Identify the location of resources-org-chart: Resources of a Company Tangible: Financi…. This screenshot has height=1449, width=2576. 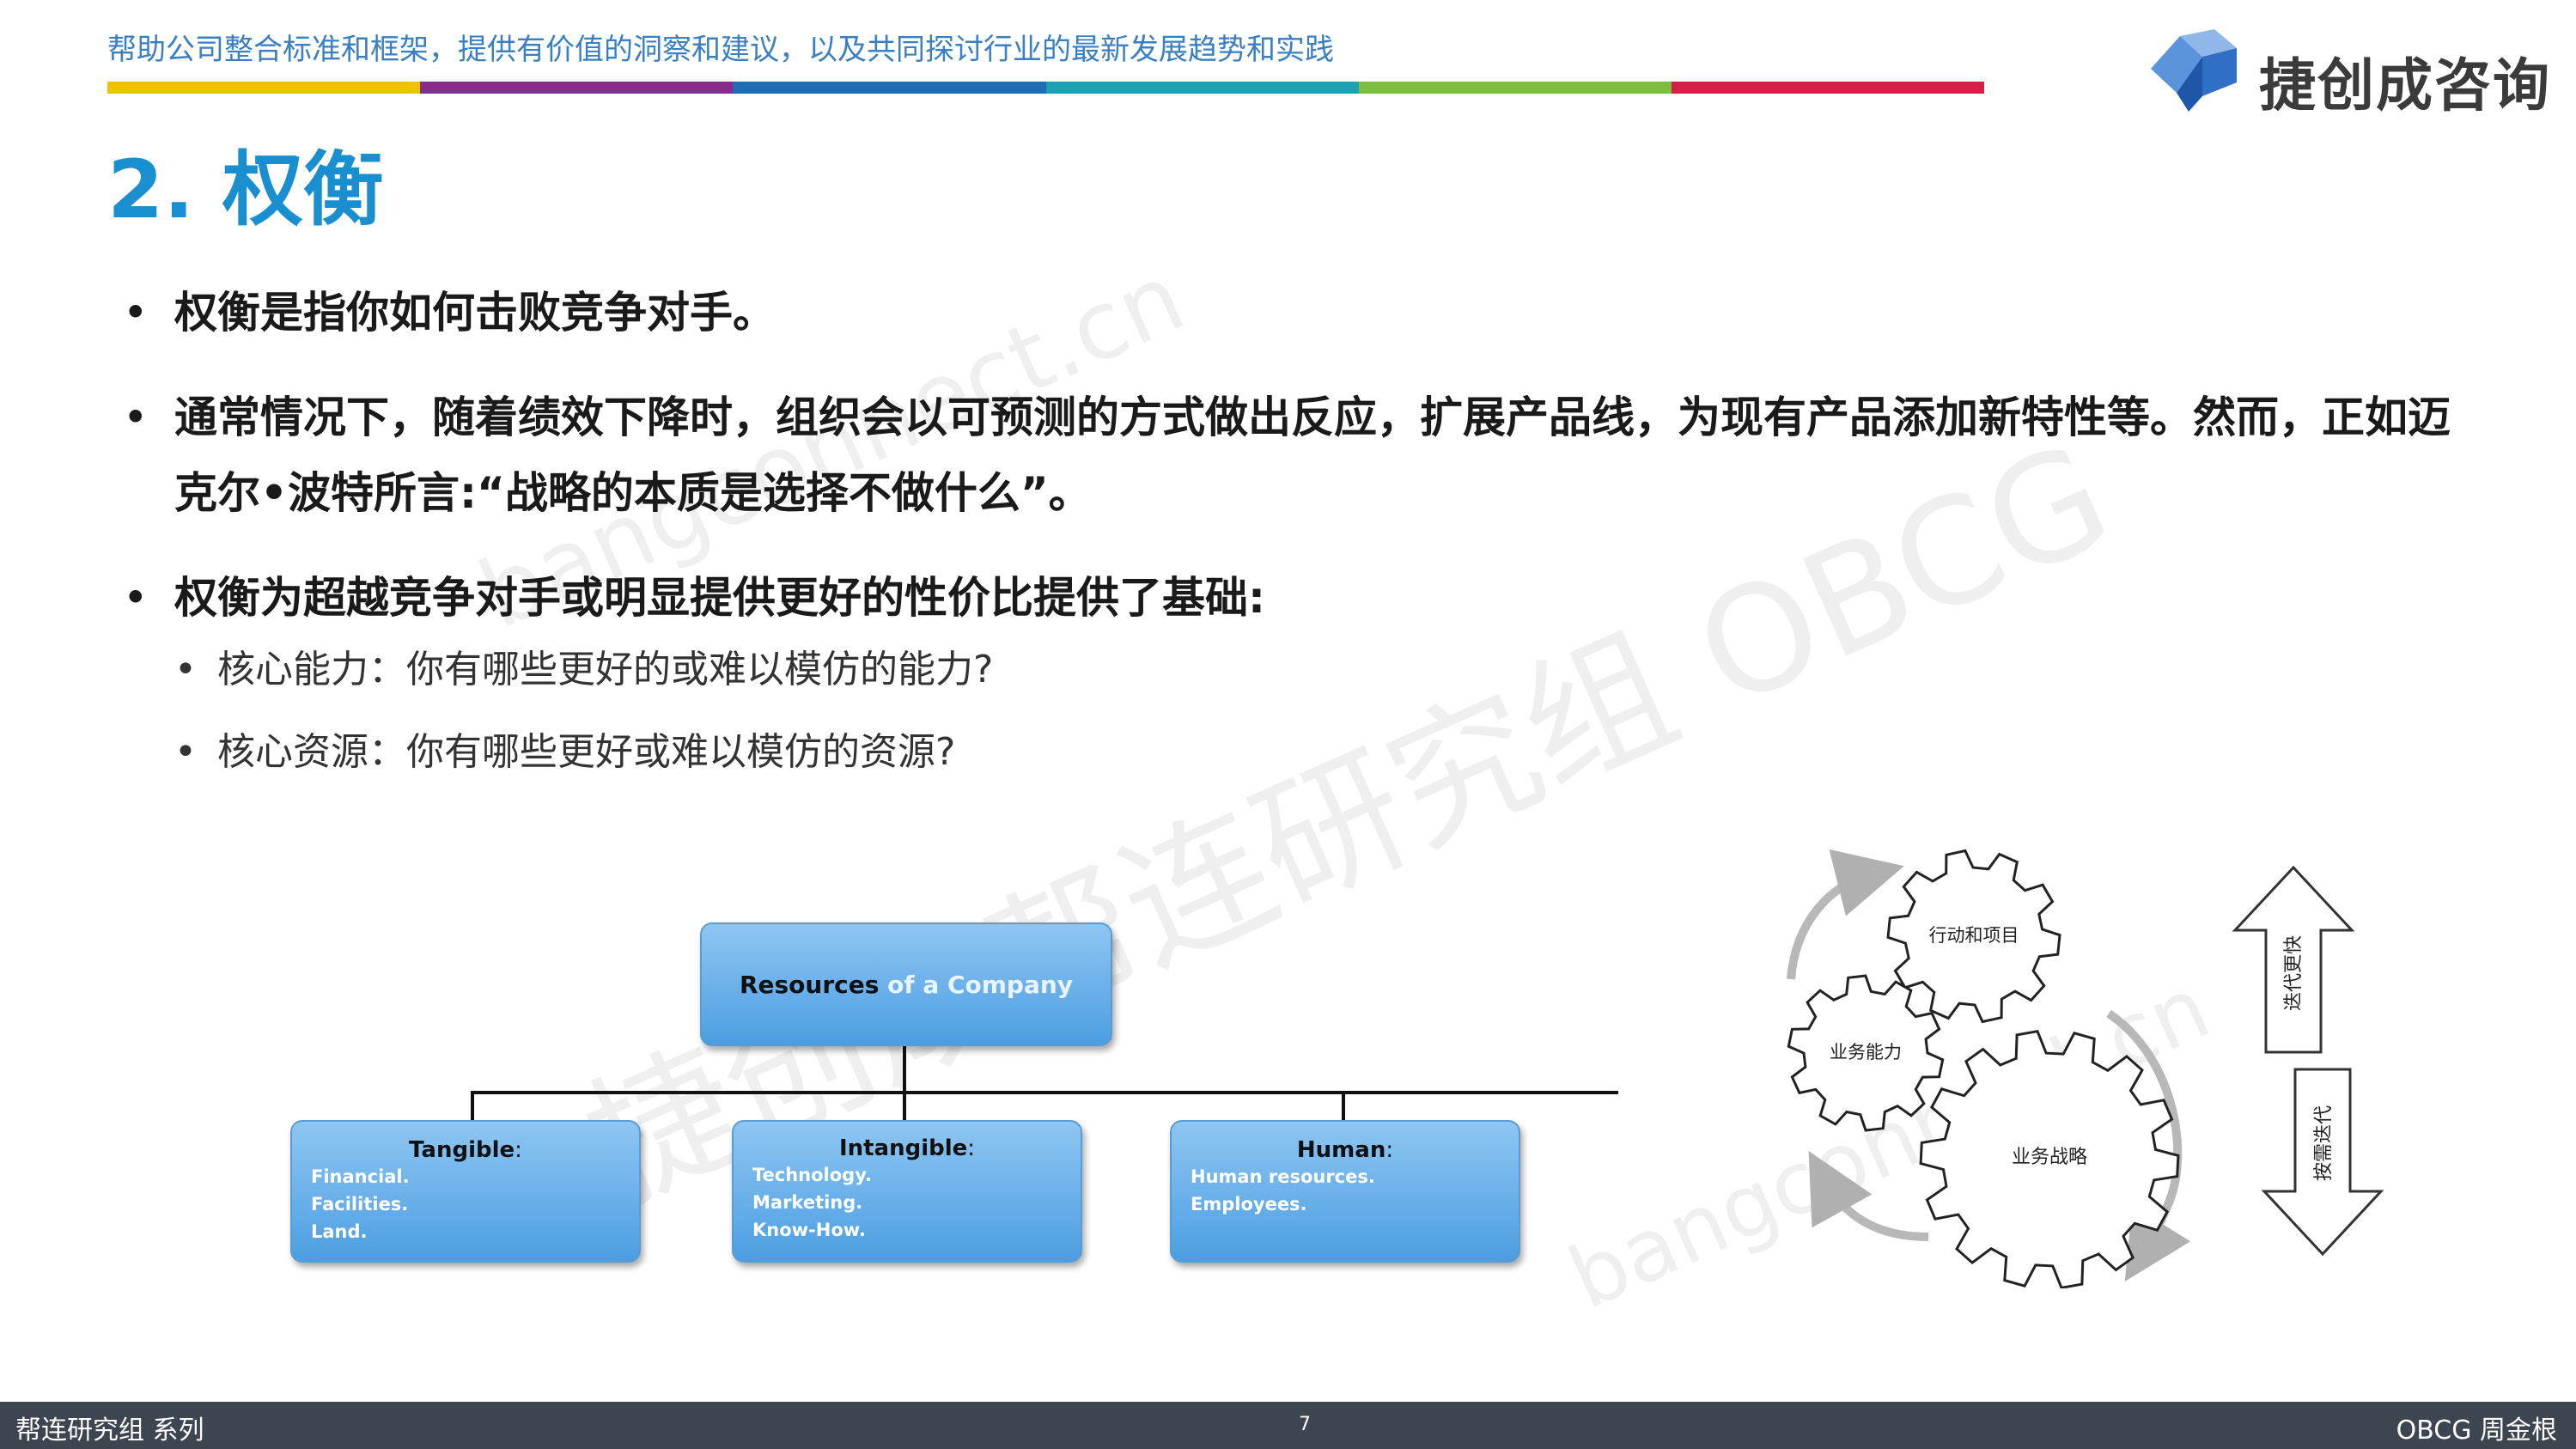
(946, 1099).